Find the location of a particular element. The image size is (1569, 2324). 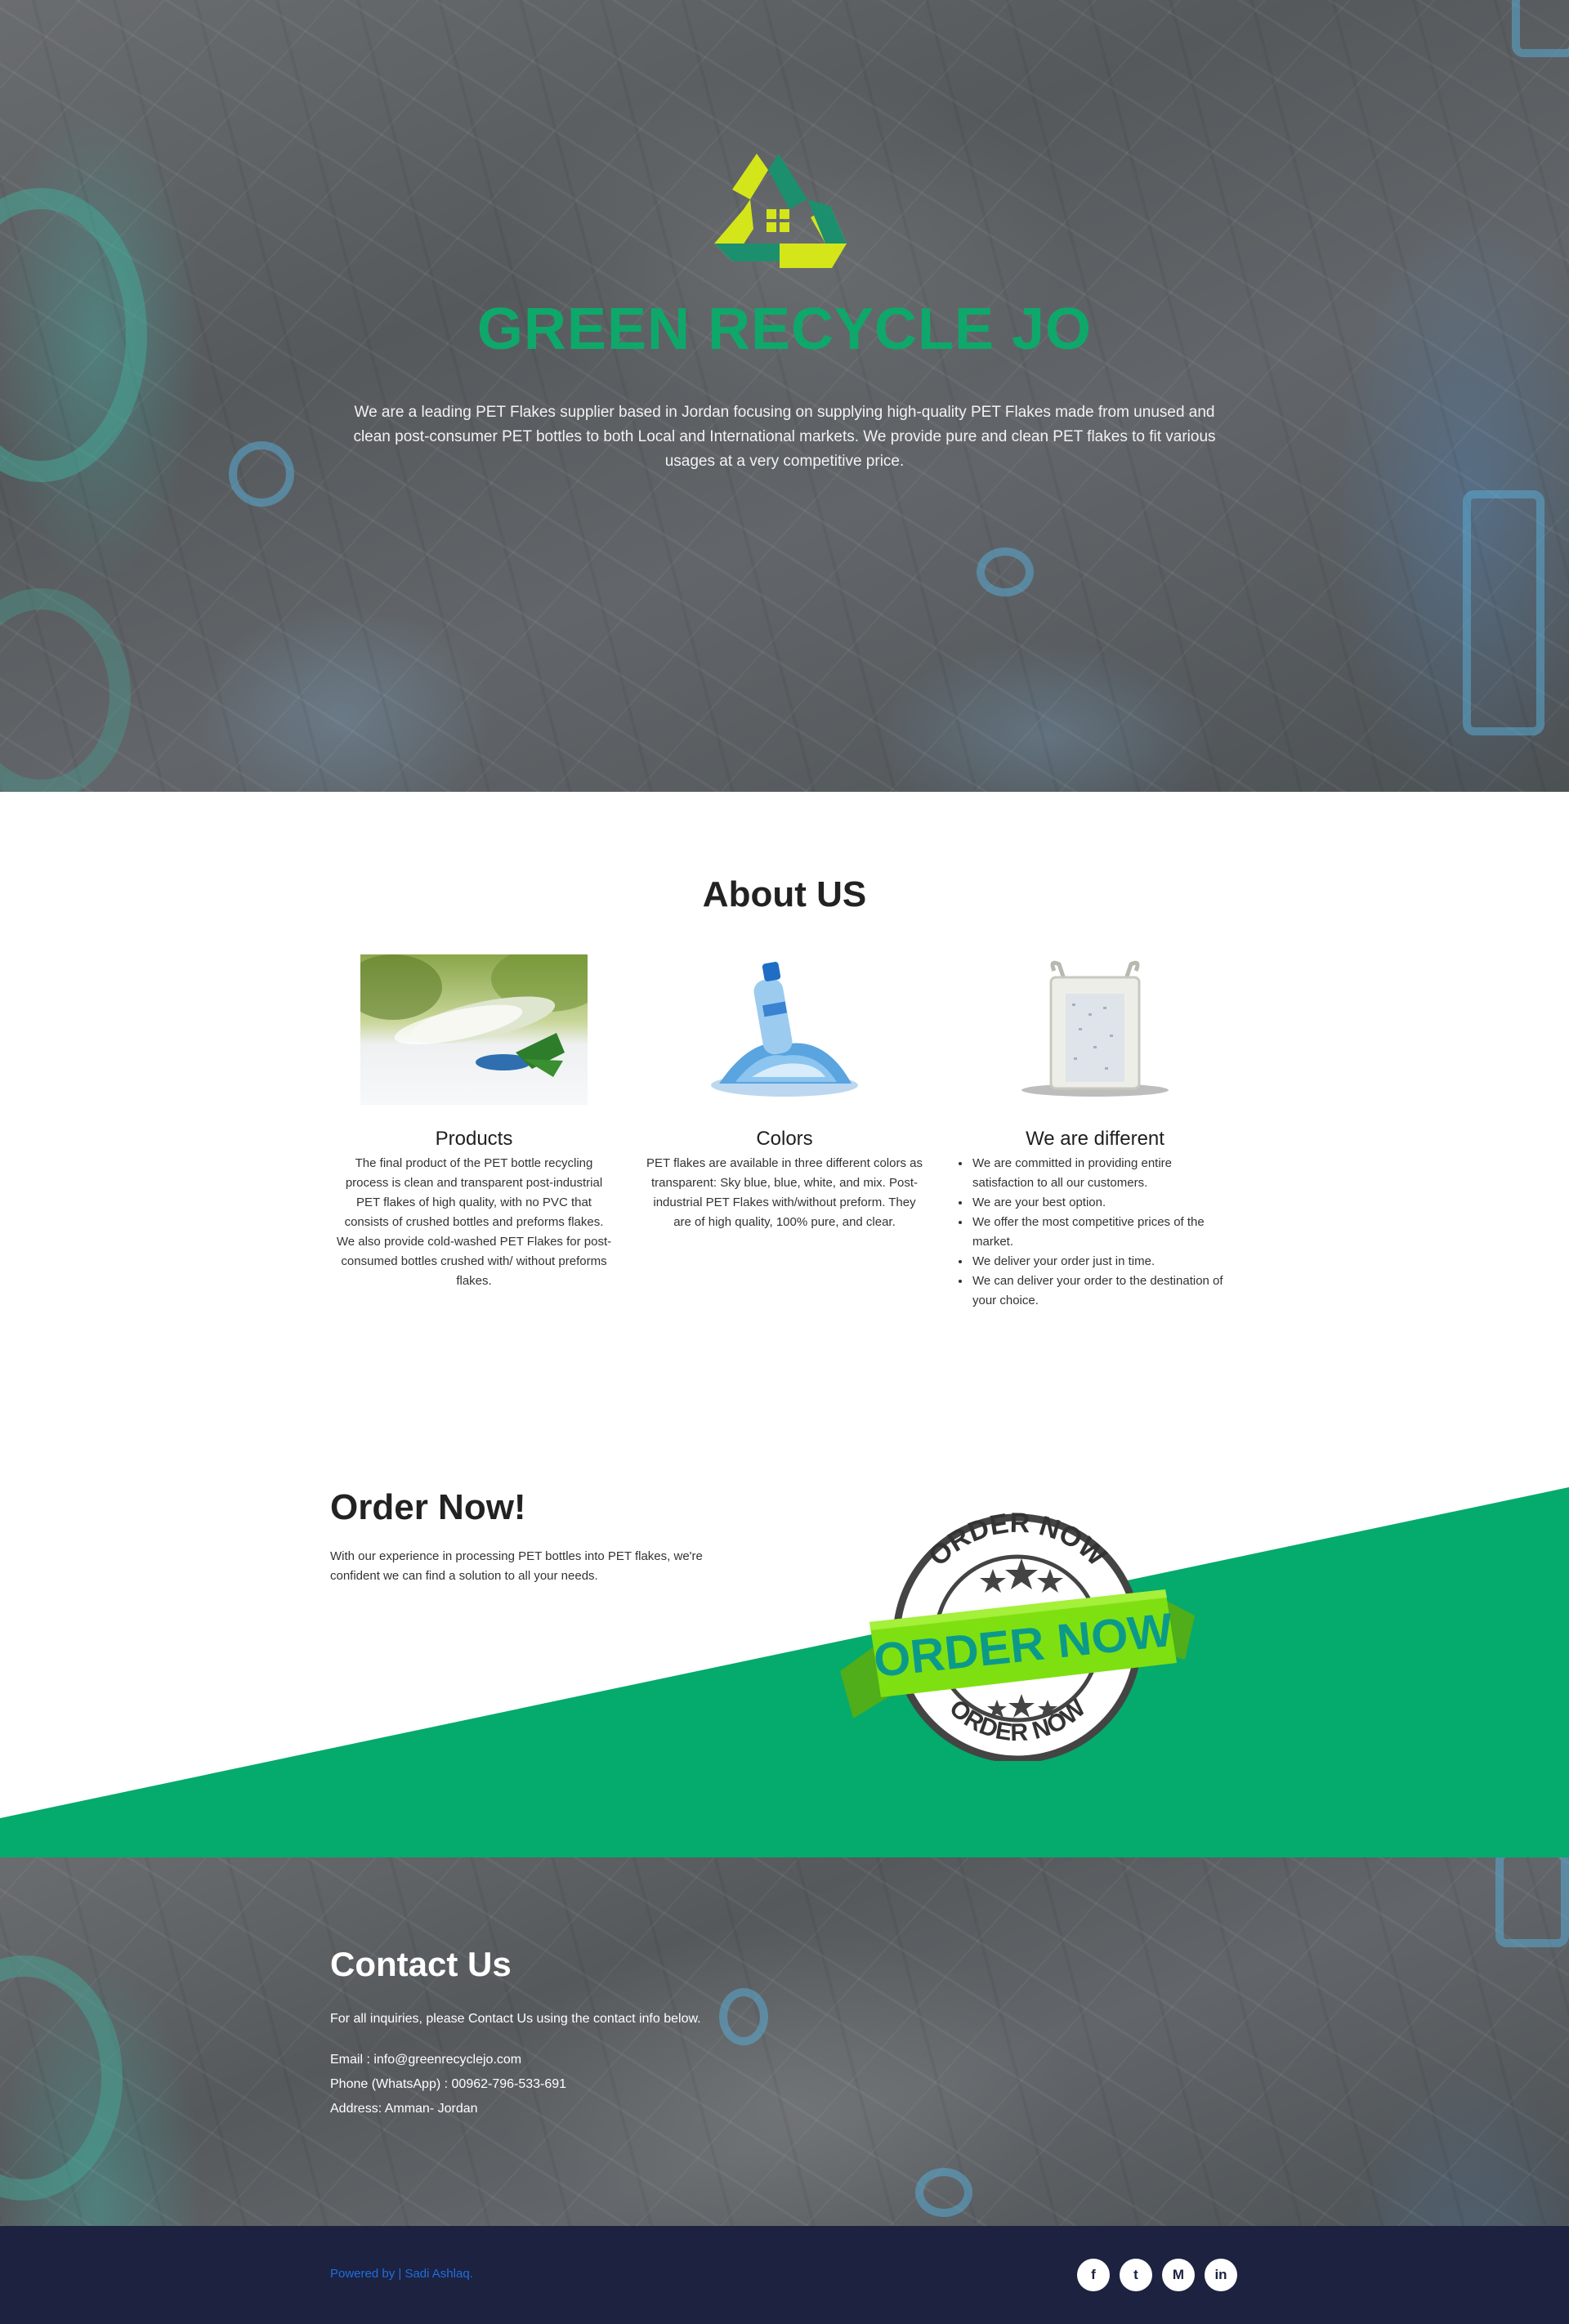

twitter-icon: t is located at coordinates (1136, 2275).